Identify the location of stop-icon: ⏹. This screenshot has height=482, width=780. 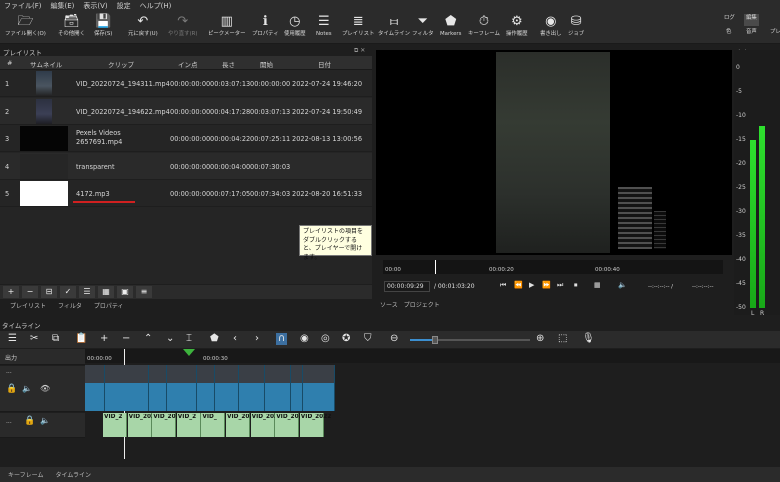
(576, 285).